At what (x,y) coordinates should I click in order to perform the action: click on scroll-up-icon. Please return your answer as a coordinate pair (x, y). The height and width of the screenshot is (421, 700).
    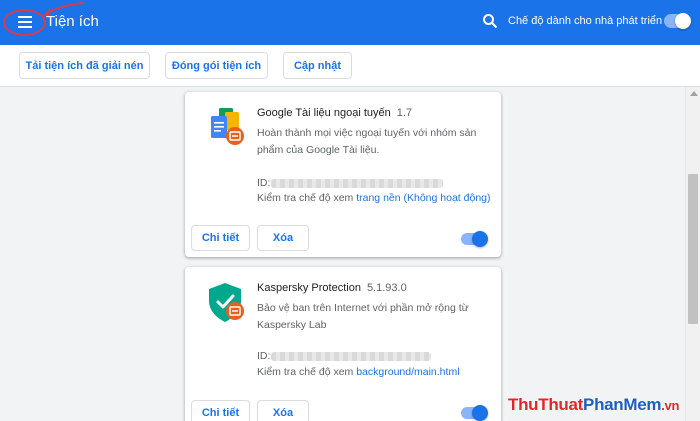
    Looking at the image, I should click on (694, 93).